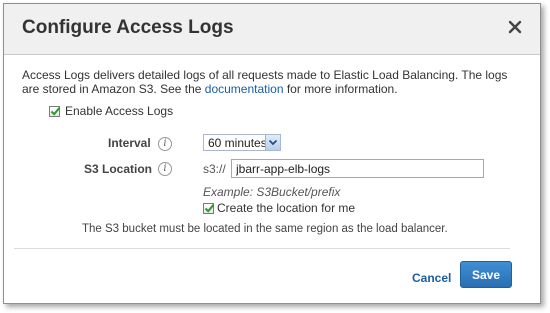  Describe the element at coordinates (119, 111) in the screenshot. I see `enable-access-logs-label: Enable Access Logs` at that location.